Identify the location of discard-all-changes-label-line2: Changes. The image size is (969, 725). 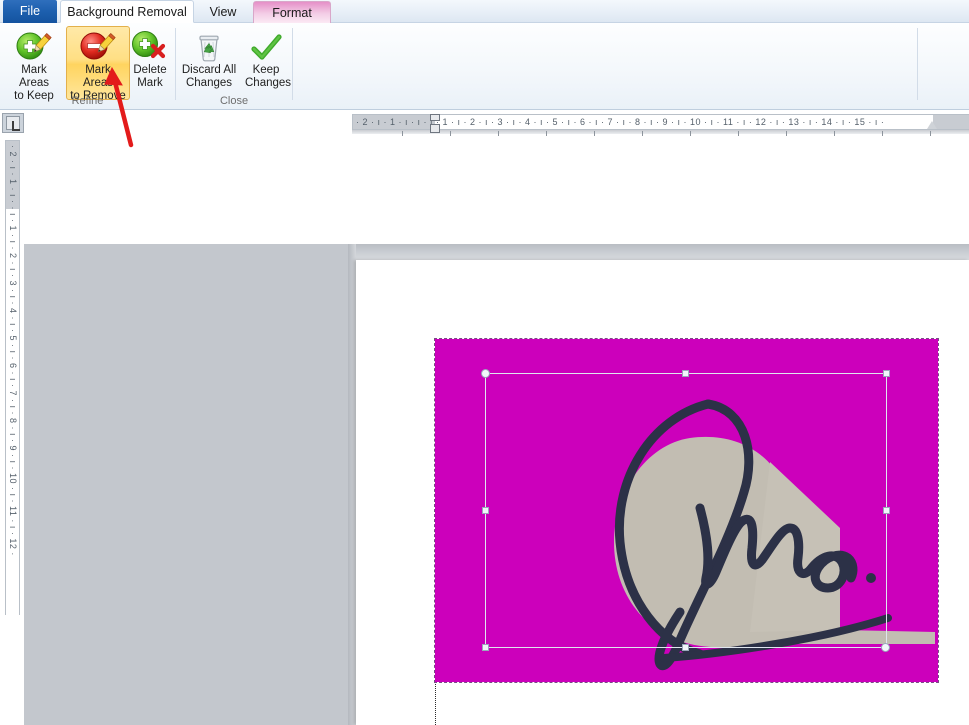
(209, 83).